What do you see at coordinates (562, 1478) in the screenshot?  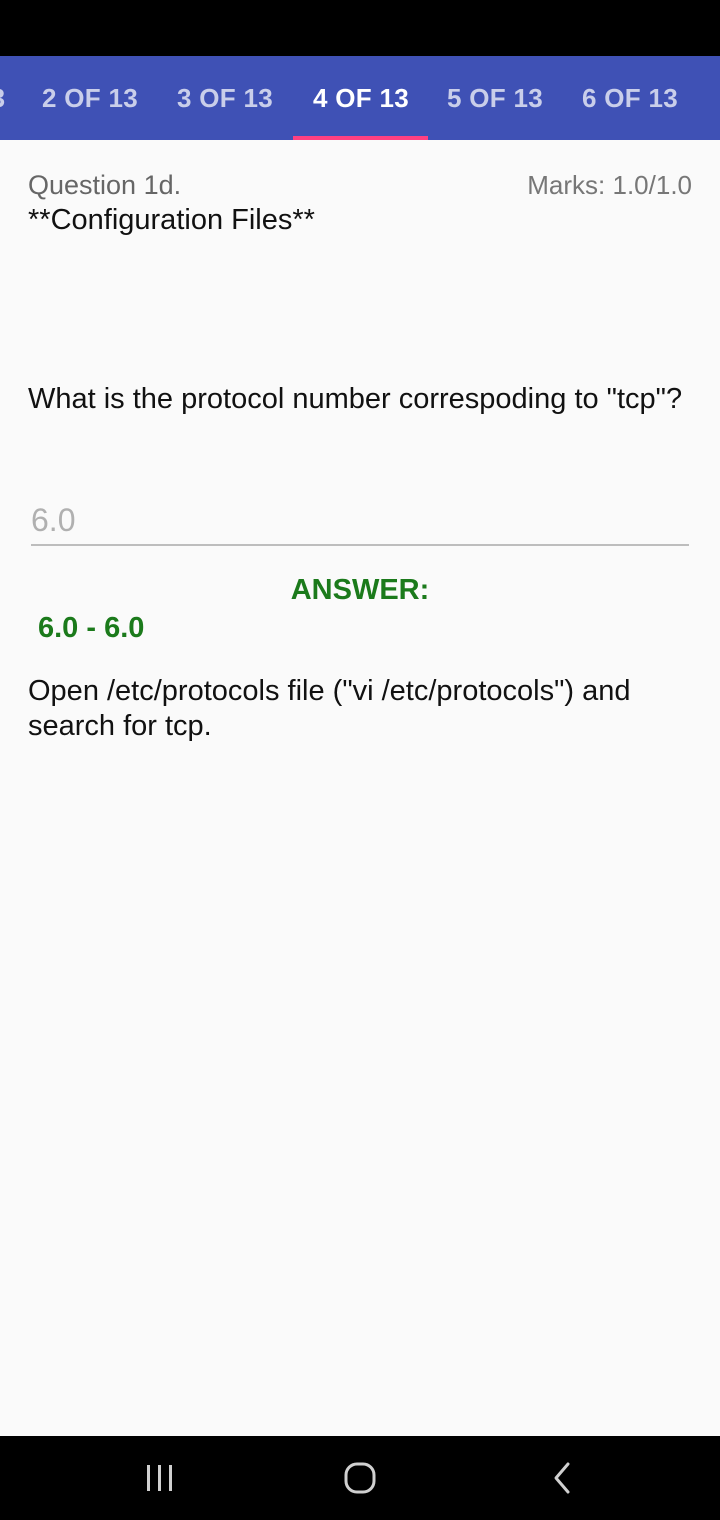 I see `back-icon` at bounding box center [562, 1478].